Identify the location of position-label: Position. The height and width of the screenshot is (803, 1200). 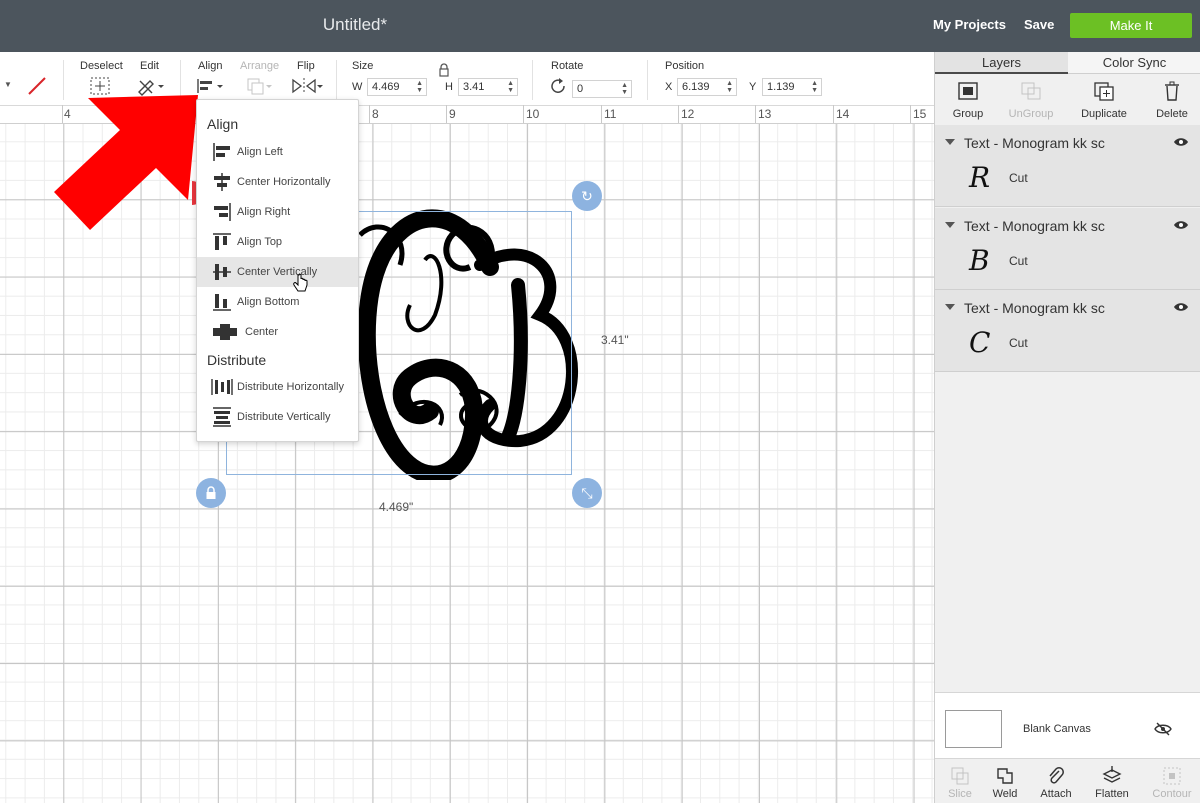
(685, 66).